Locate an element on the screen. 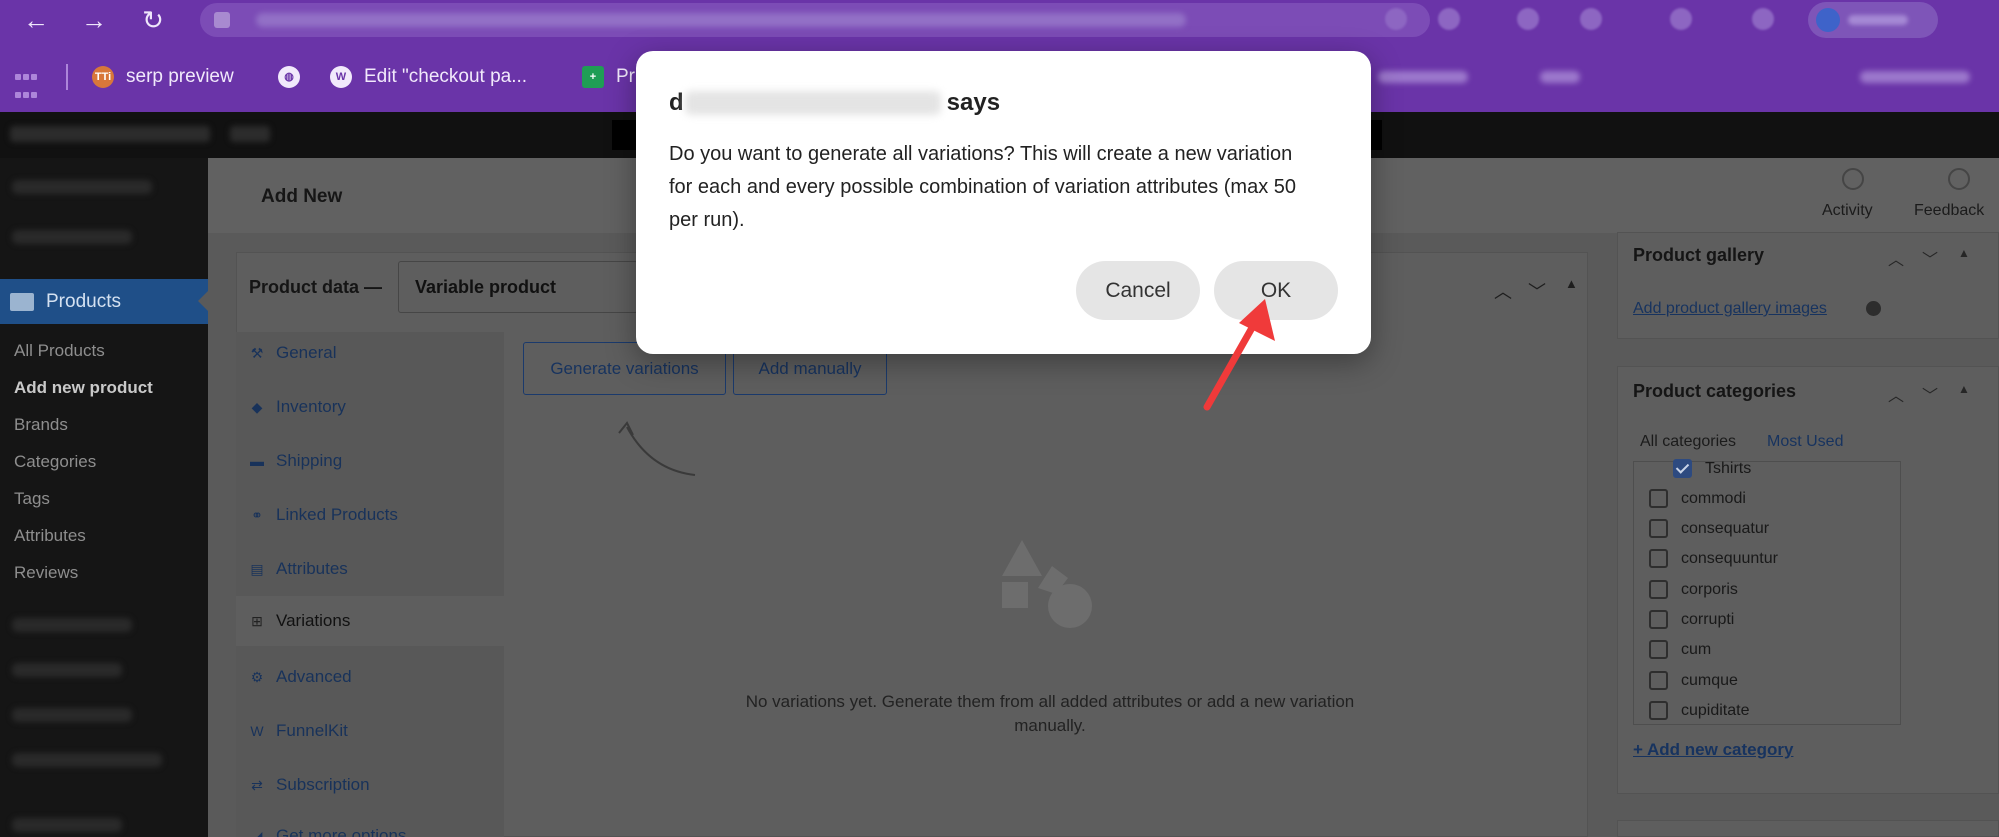  back-icon: ← is located at coordinates (36, 20).